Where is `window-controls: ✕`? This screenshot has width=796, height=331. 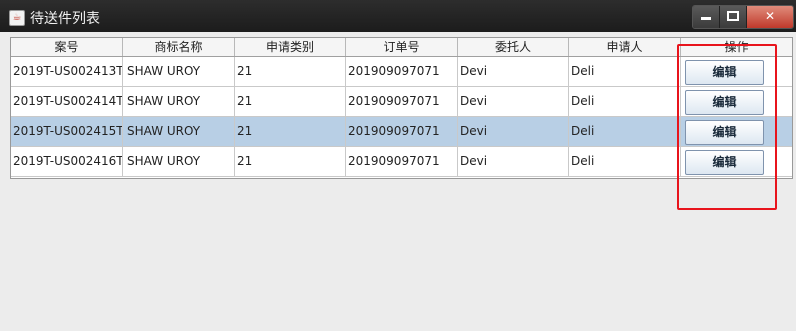
window-controls: ✕ is located at coordinates (743, 17).